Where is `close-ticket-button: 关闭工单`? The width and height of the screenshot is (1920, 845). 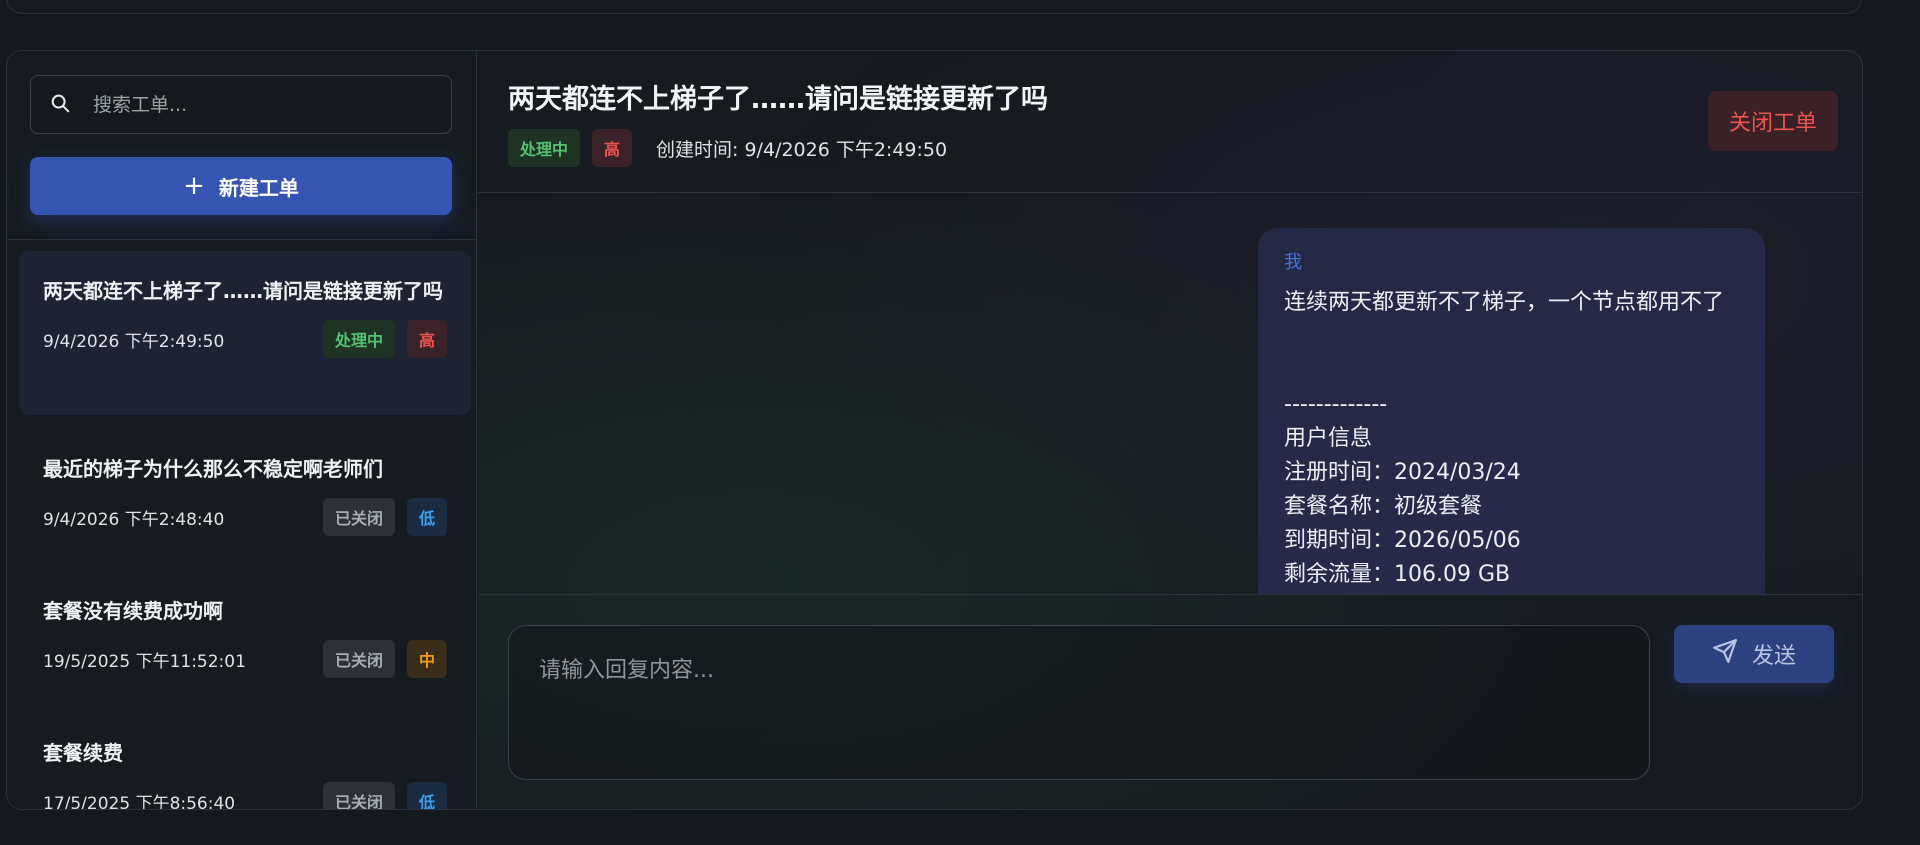 close-ticket-button: 关闭工单 is located at coordinates (1773, 121).